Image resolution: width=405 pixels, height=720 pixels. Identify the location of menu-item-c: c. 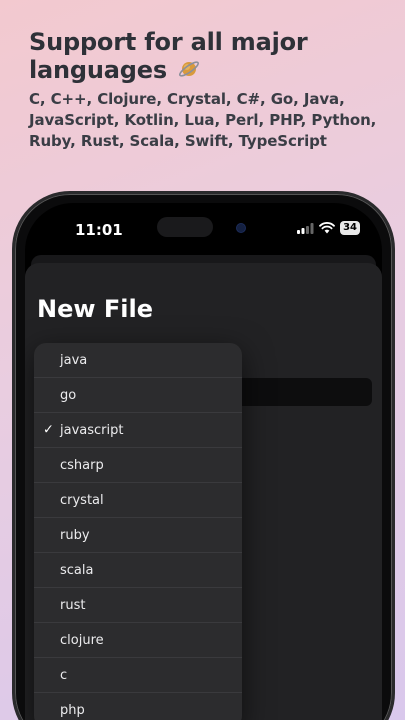
(138, 675).